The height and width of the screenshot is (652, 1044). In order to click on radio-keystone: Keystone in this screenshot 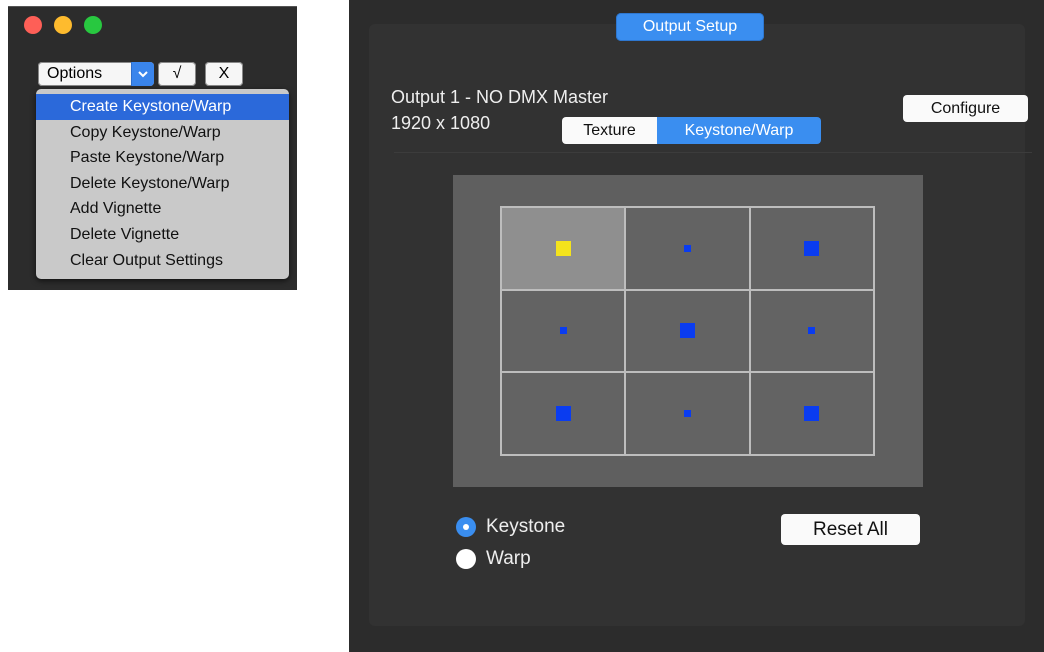, I will do `click(510, 527)`.